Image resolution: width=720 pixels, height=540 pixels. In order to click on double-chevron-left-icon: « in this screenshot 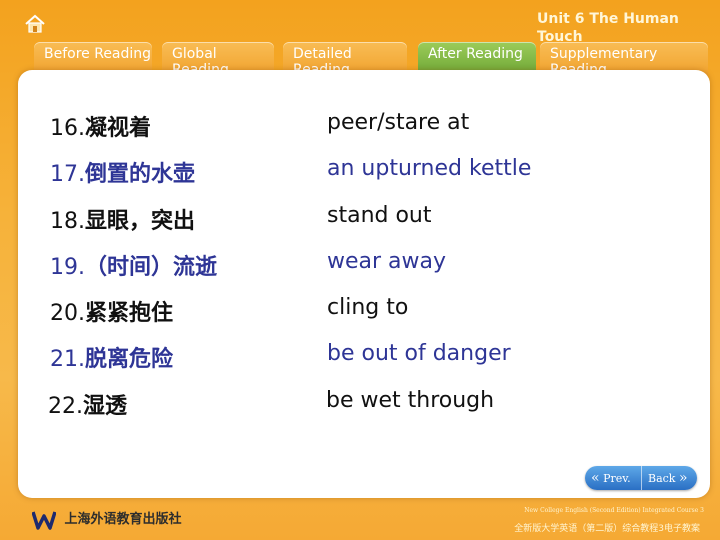, I will do `click(595, 478)`.